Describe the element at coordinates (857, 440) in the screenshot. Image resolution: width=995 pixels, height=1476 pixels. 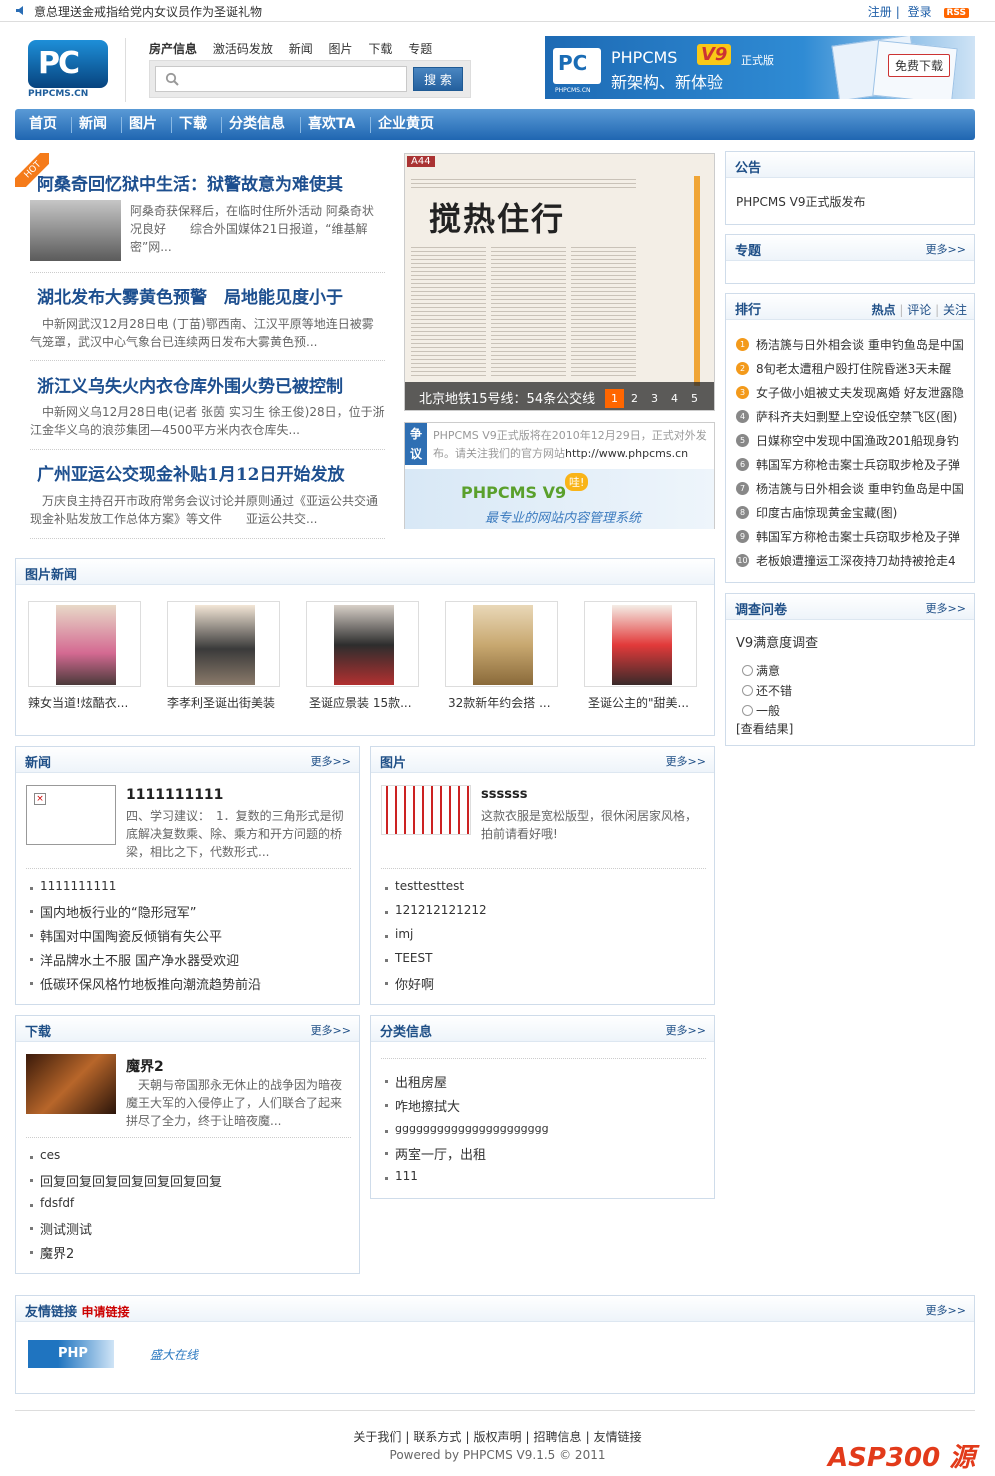
I see `rank-item: 日媒称空中发现中国渔政201船现身钓` at that location.